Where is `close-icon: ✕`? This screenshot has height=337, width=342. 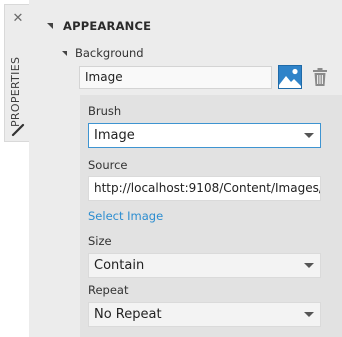
close-icon: ✕ is located at coordinates (18, 18).